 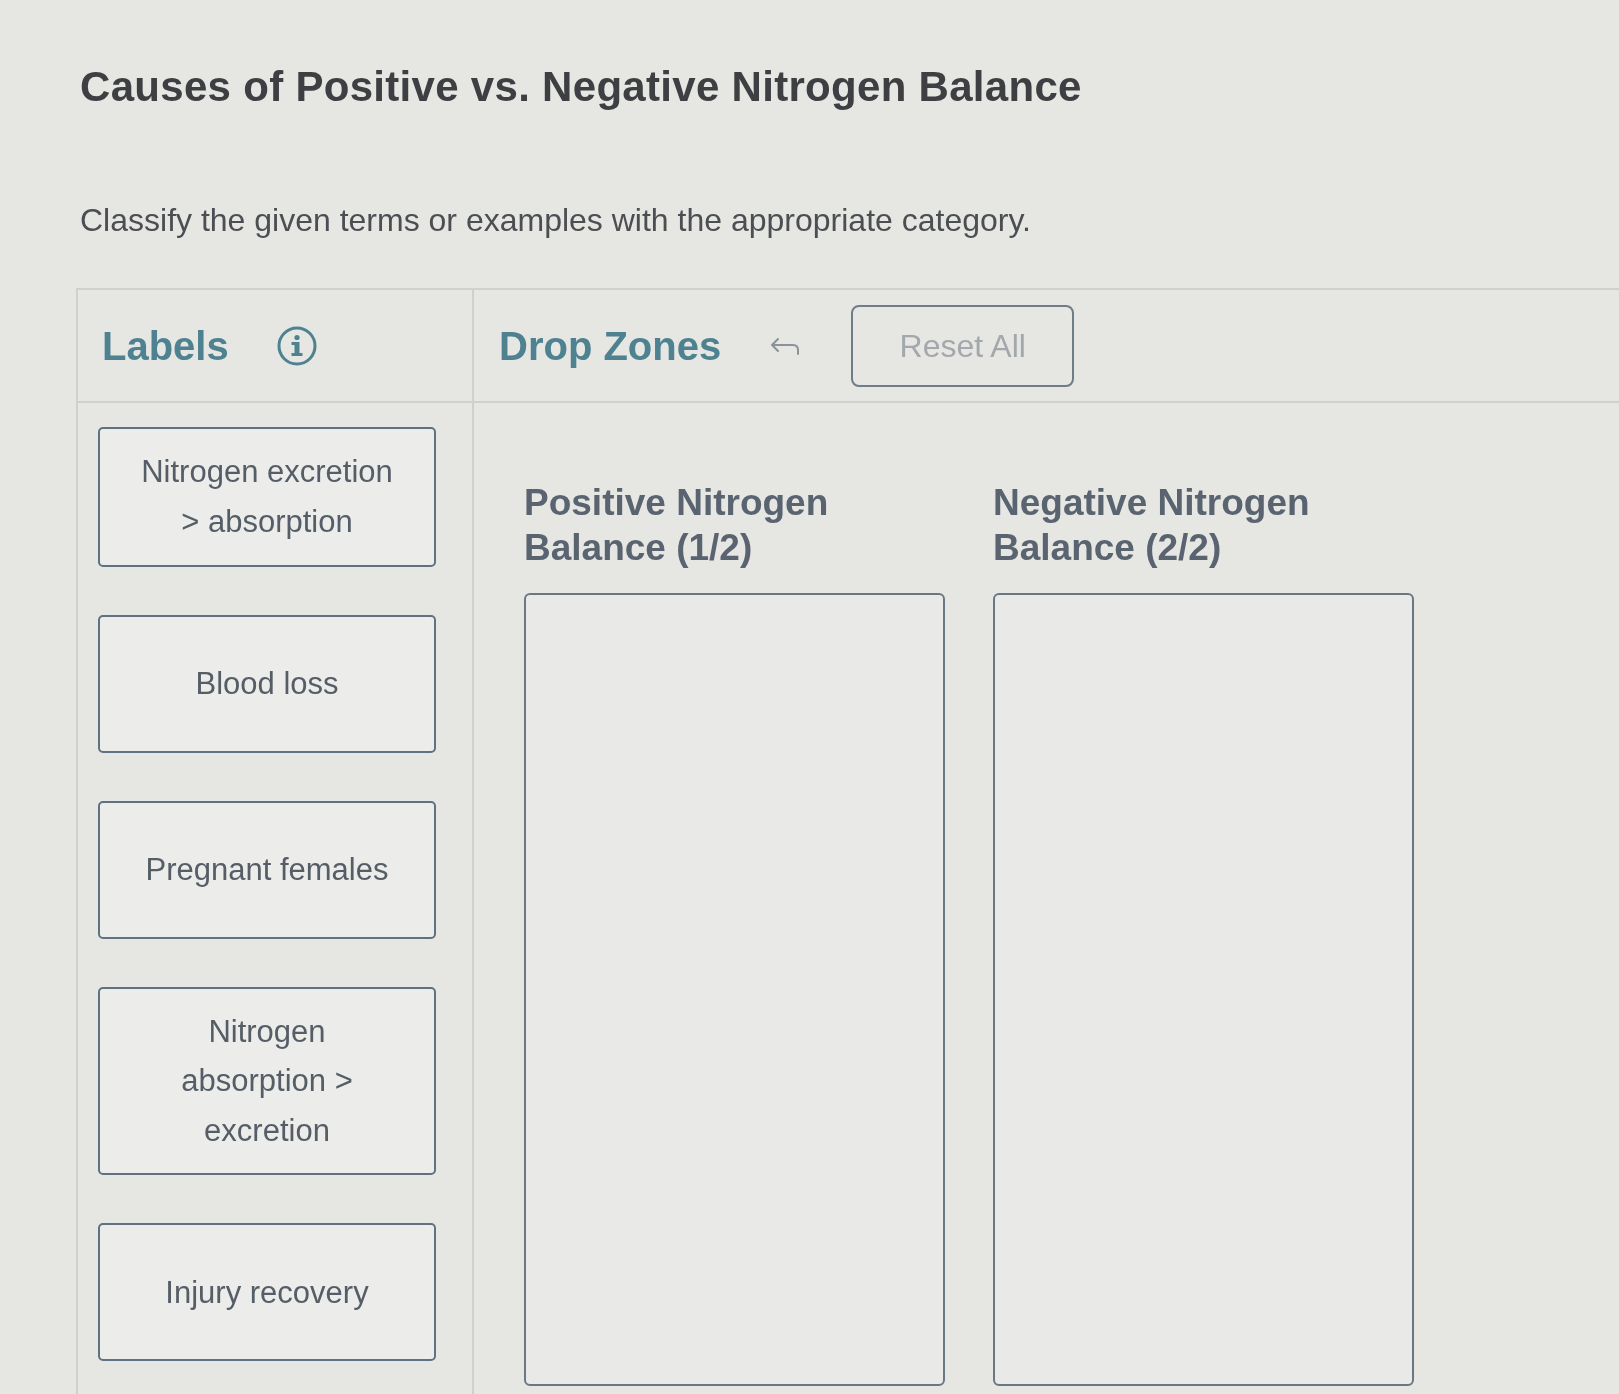 What do you see at coordinates (165, 346) in the screenshot?
I see `labels-heading: Labels` at bounding box center [165, 346].